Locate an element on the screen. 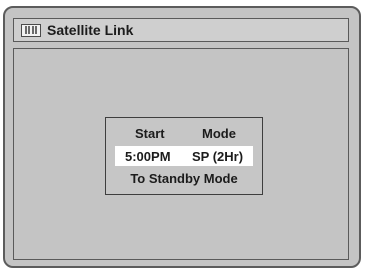 The image size is (368, 276). page-title: Satellite Link is located at coordinates (90, 30).